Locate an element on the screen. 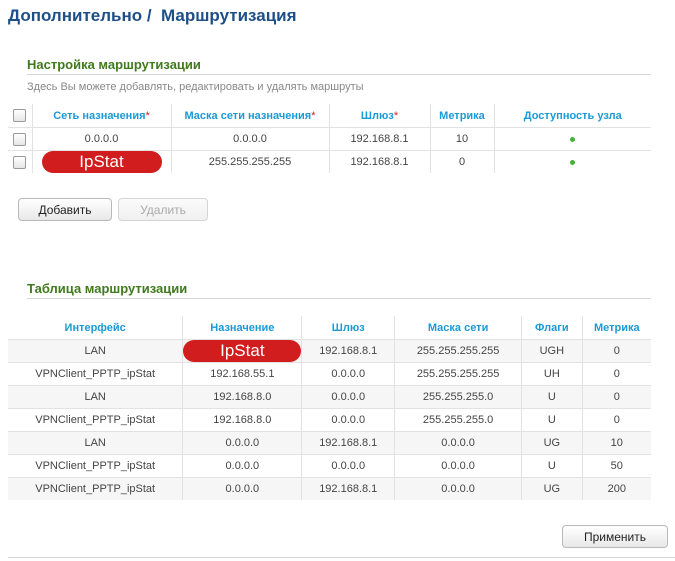 This screenshot has width=675, height=561. col-gateway: Шлюз is located at coordinates (348, 328).